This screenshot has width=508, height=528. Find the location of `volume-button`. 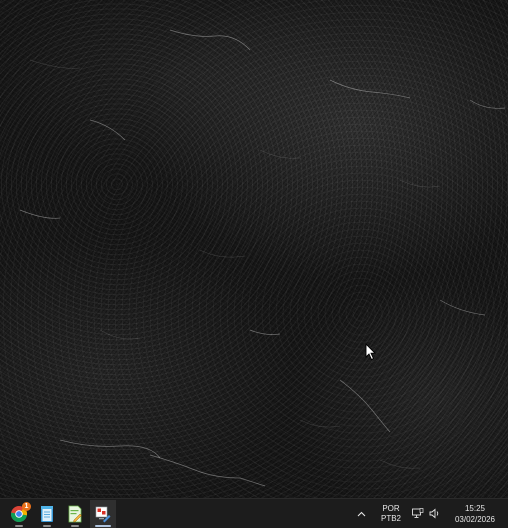

volume-button is located at coordinates (435, 513).